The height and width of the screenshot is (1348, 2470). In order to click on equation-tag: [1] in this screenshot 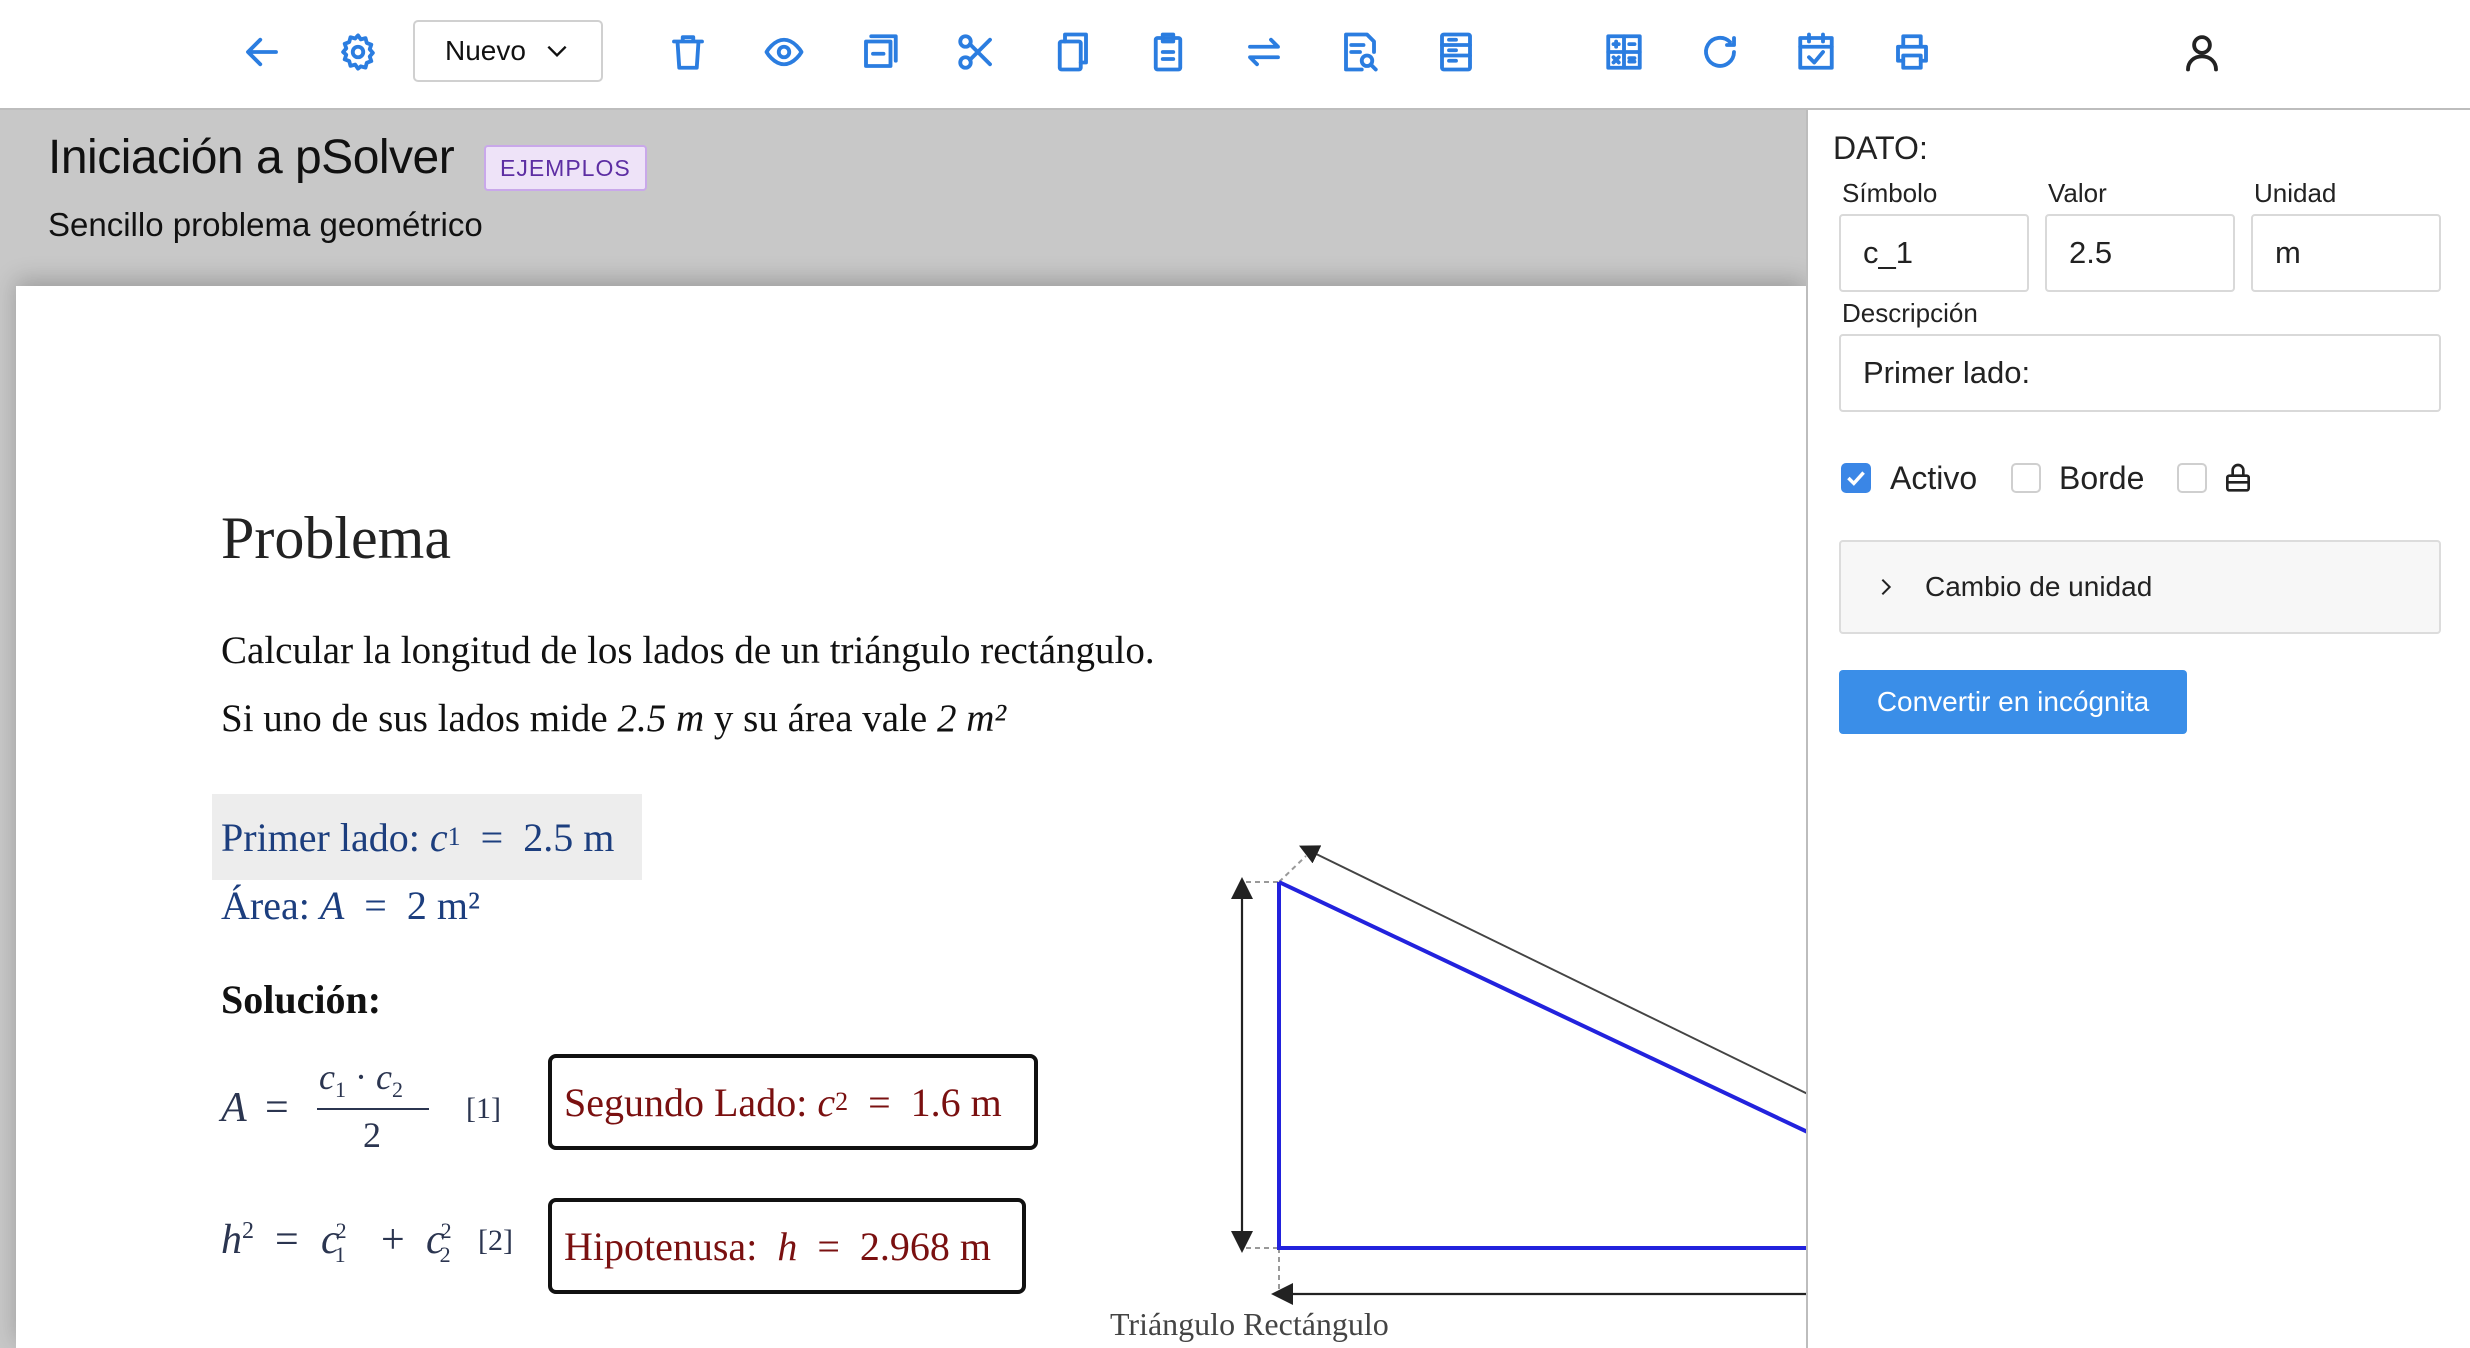, I will do `click(483, 1108)`.